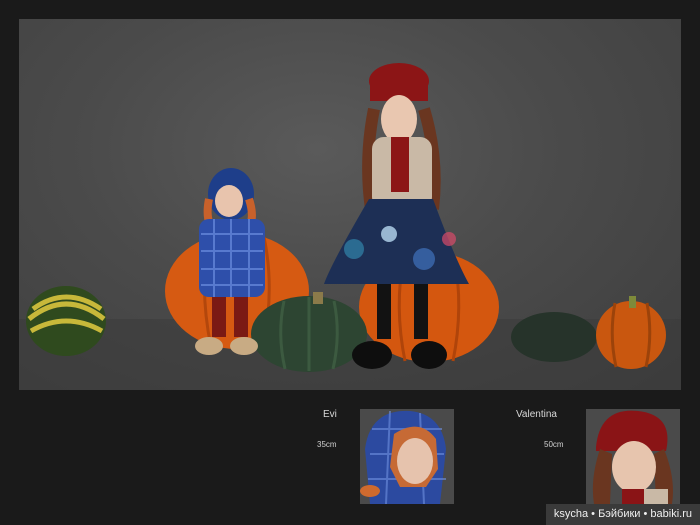  I want to click on evi-thumbnail-image, so click(407, 456).